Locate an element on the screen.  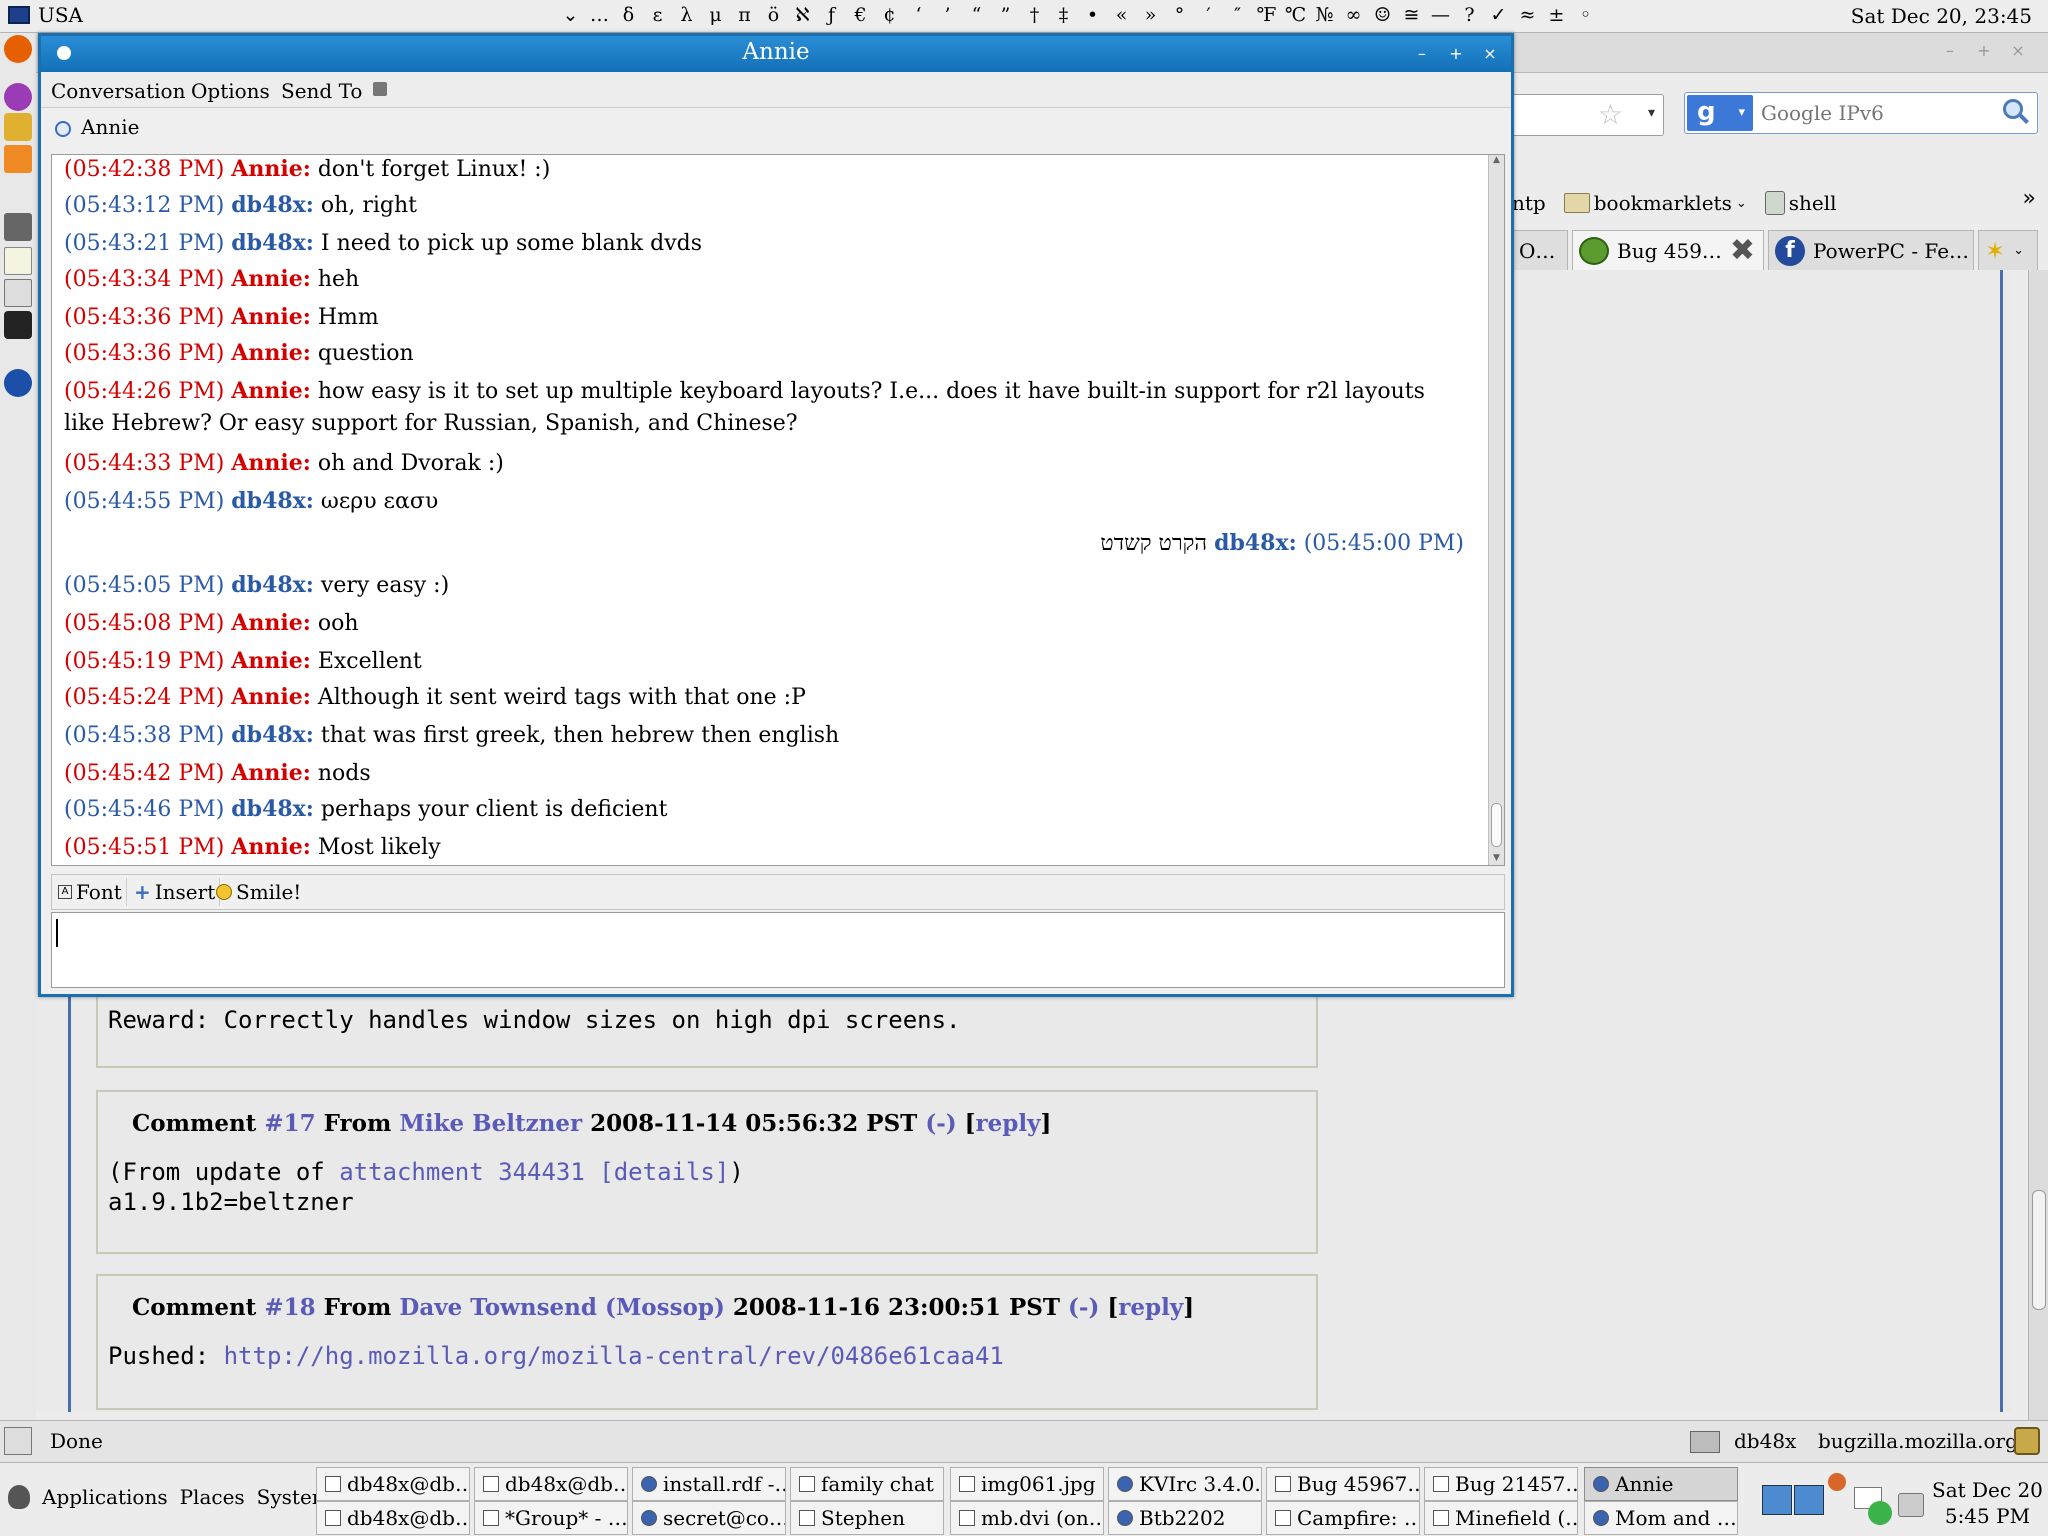
special-char-button: π is located at coordinates (744, 15).